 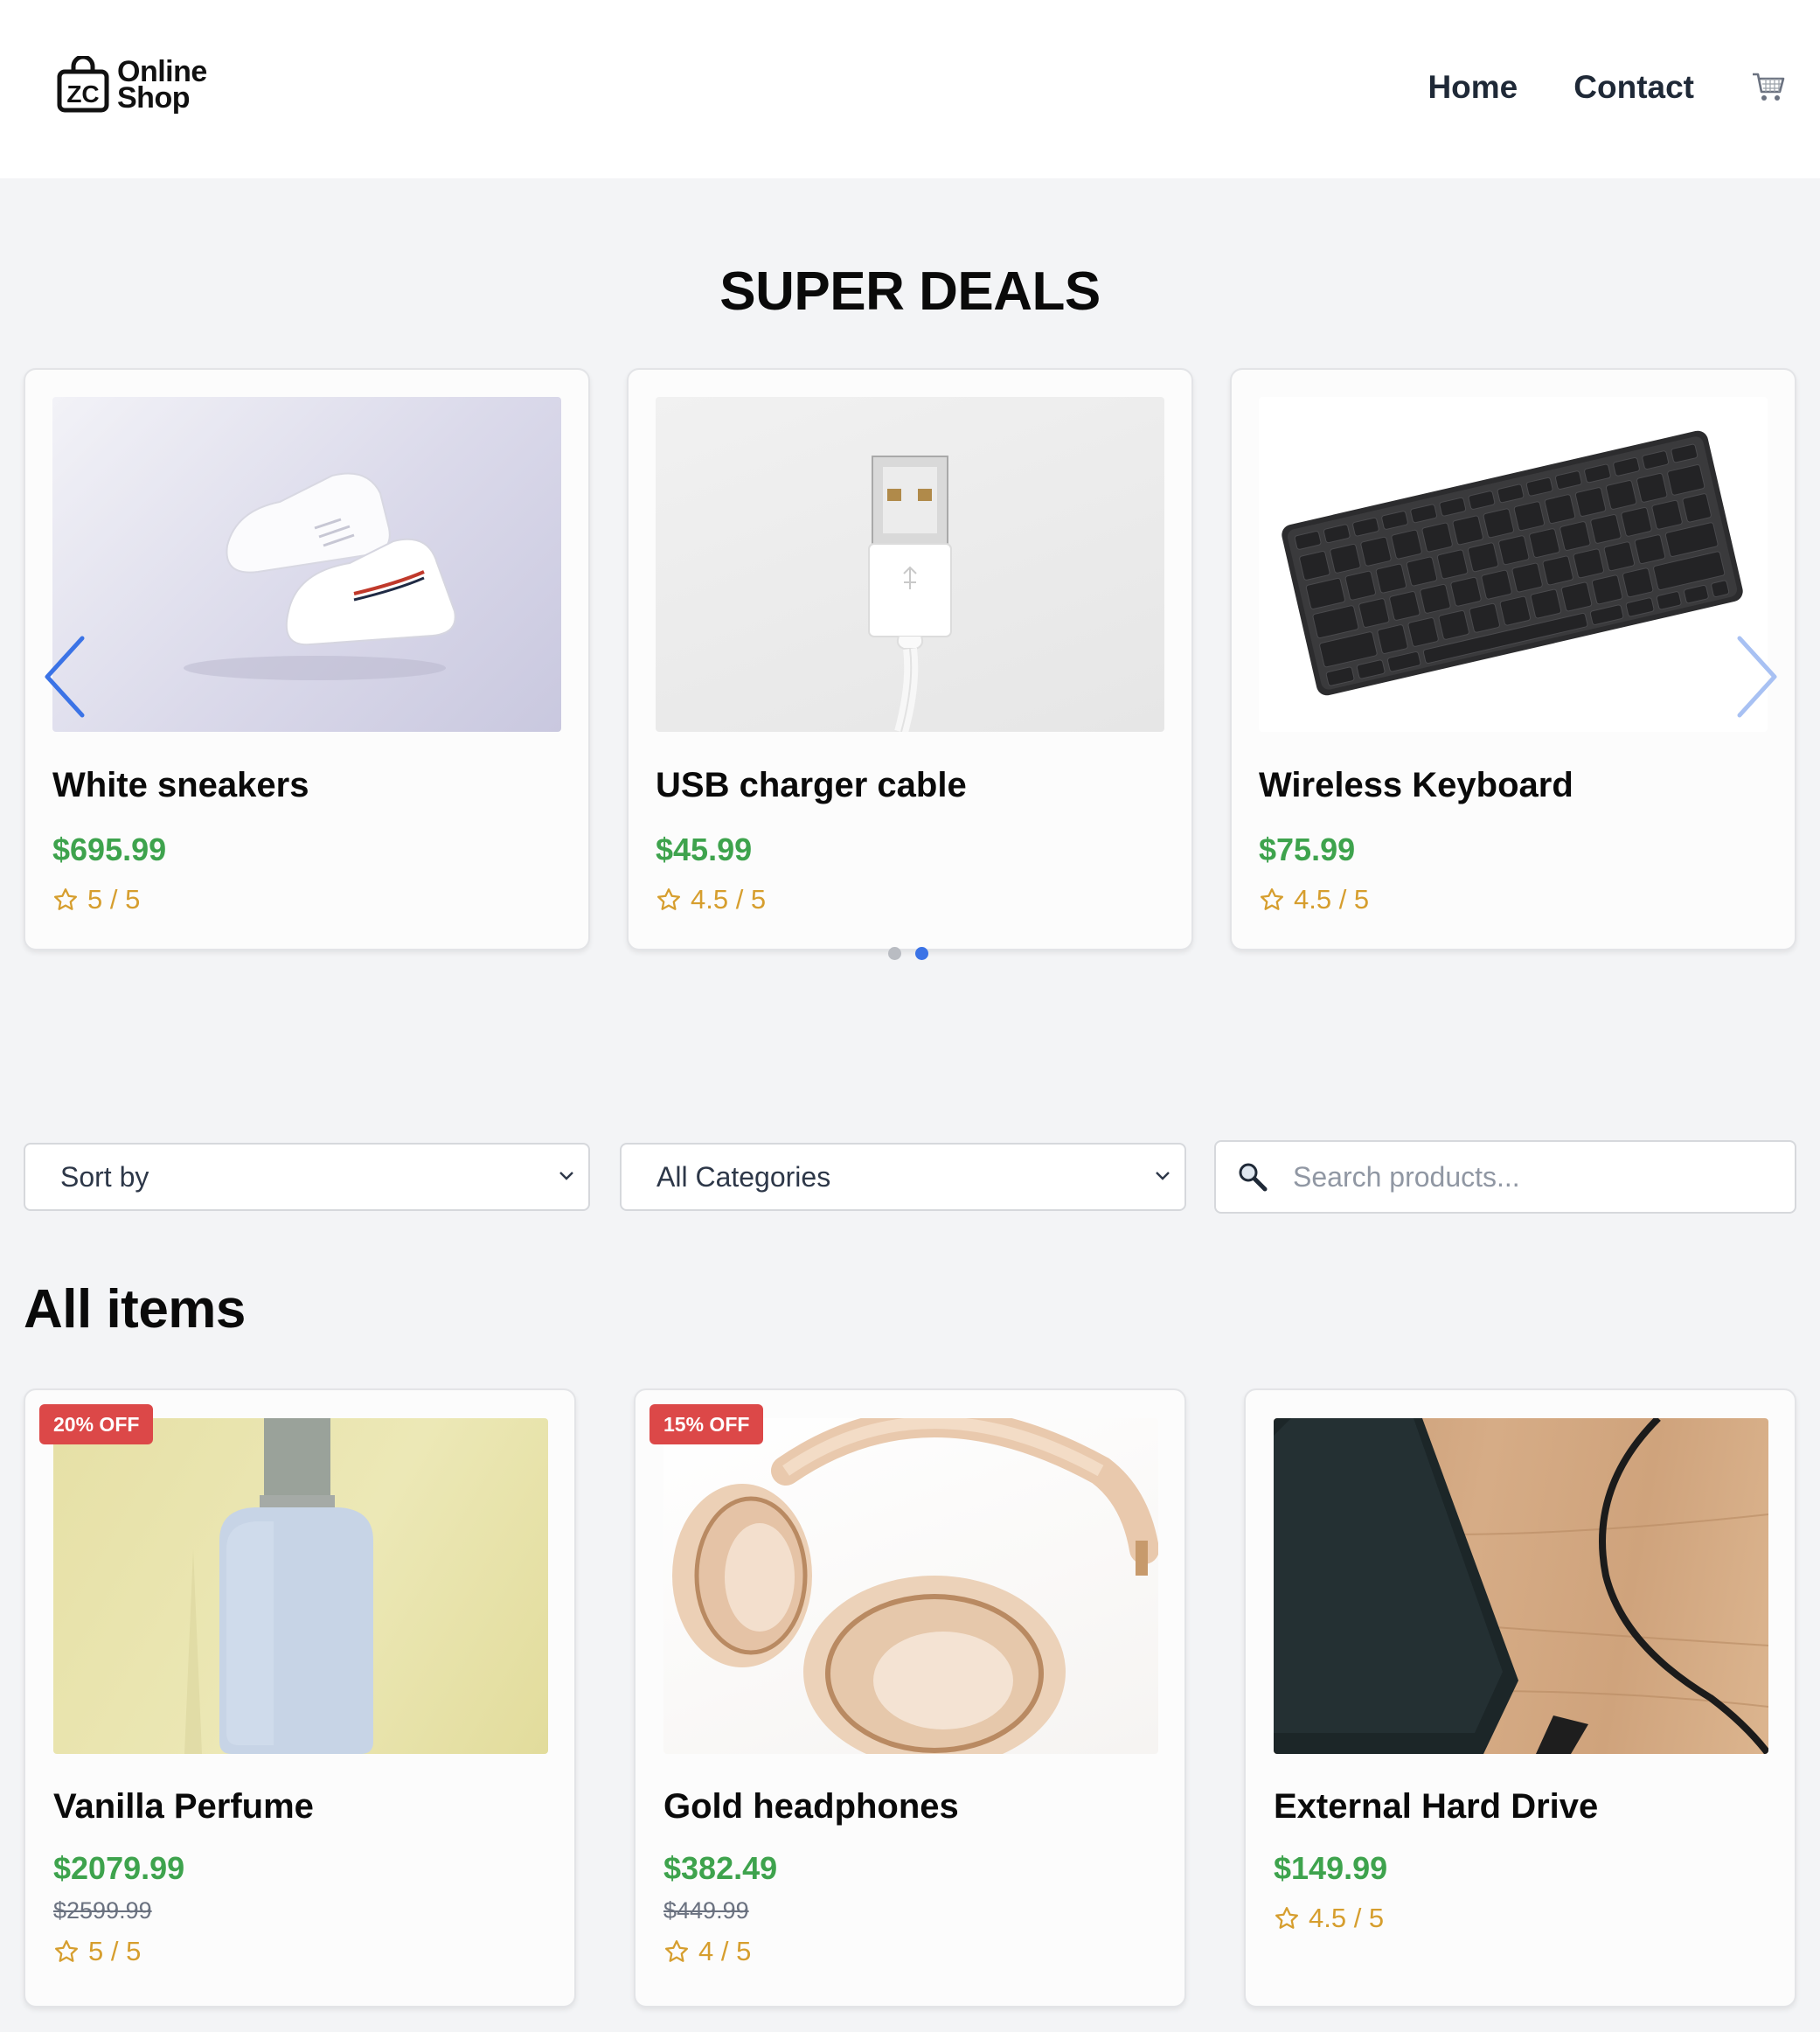 I want to click on product-price: $2079.99, so click(x=119, y=1868).